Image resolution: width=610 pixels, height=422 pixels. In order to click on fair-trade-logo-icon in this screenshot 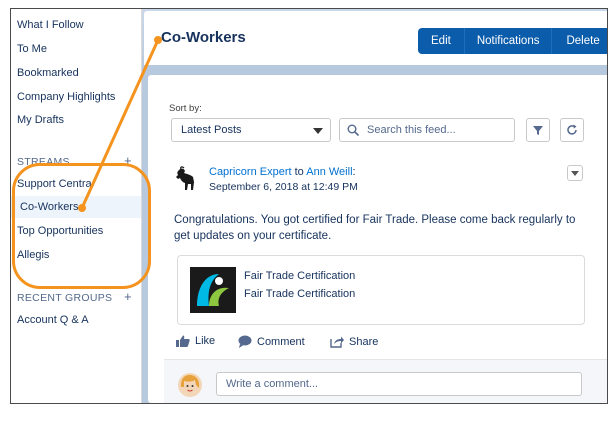, I will do `click(213, 290)`.